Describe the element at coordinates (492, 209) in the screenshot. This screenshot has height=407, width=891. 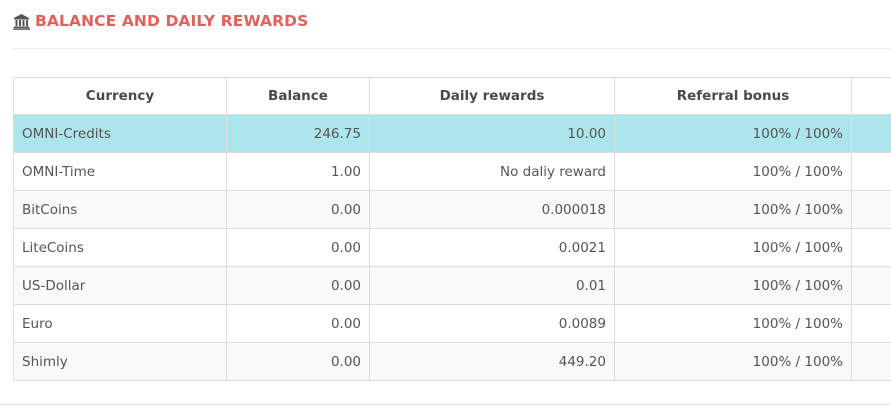
I see `cell-daily-reward: 0.000018` at that location.